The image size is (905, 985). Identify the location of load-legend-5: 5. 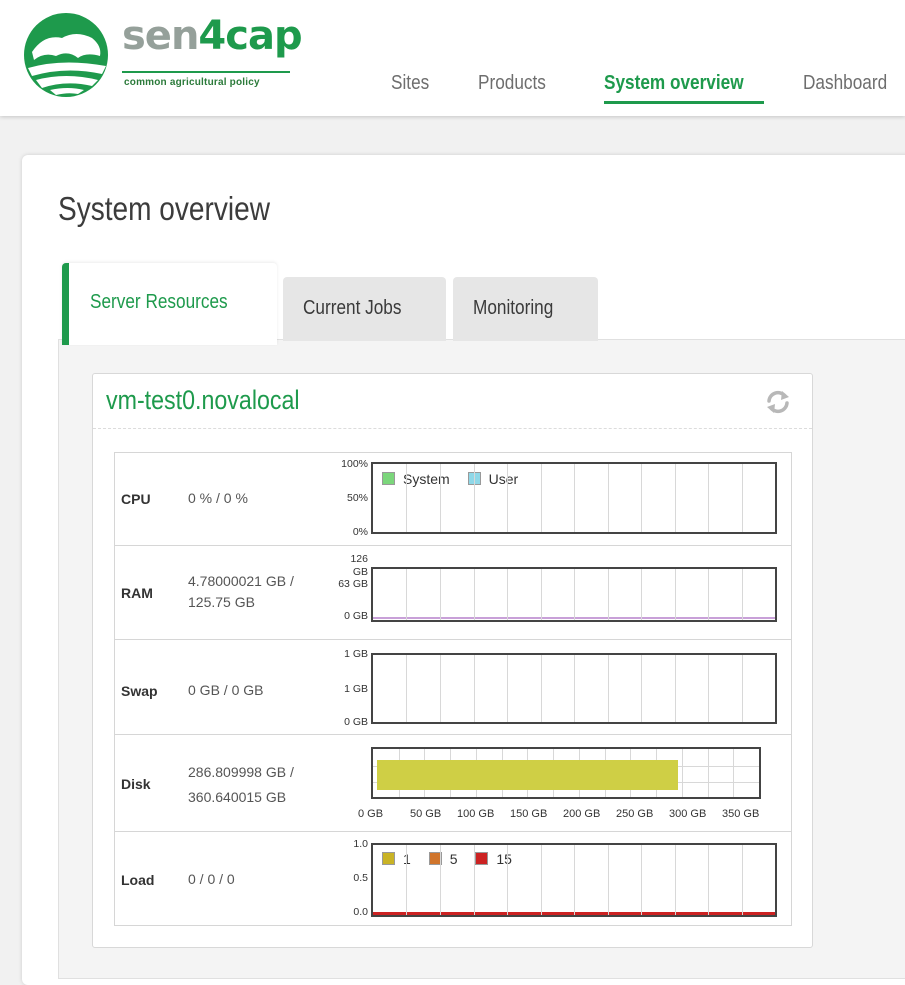
(453, 859).